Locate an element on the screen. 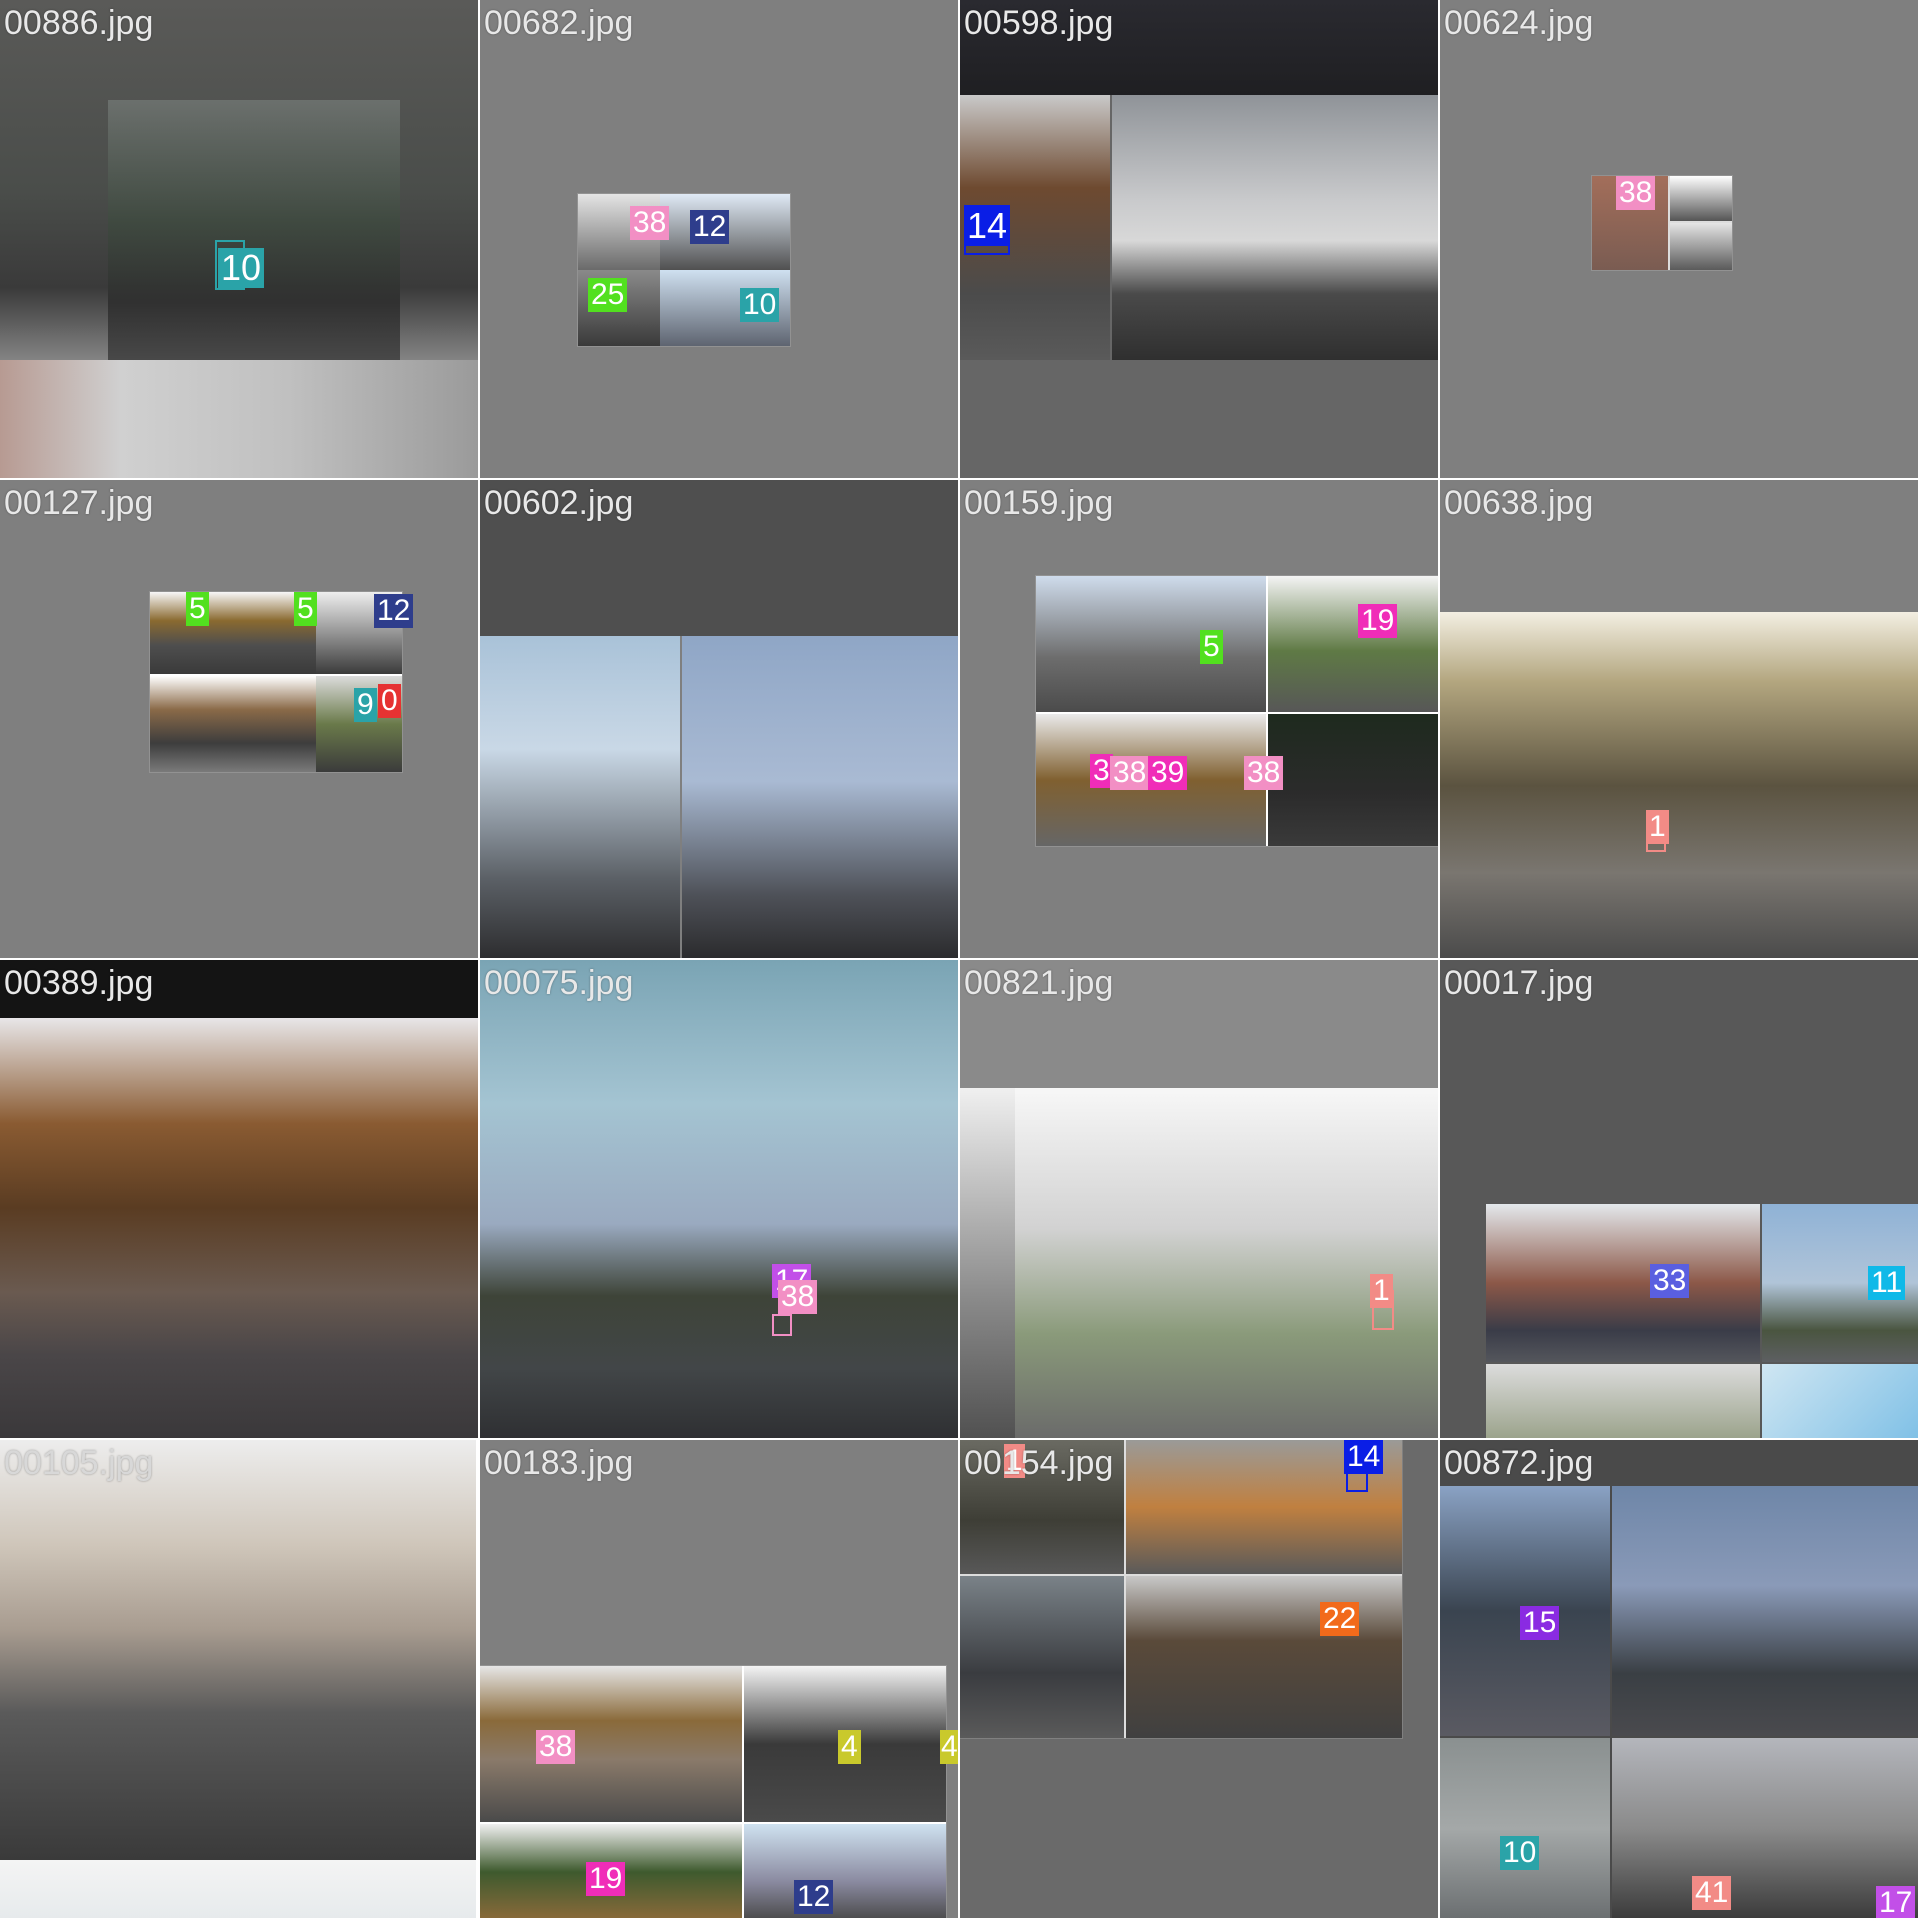  detection-label: 33 is located at coordinates (1670, 1281).